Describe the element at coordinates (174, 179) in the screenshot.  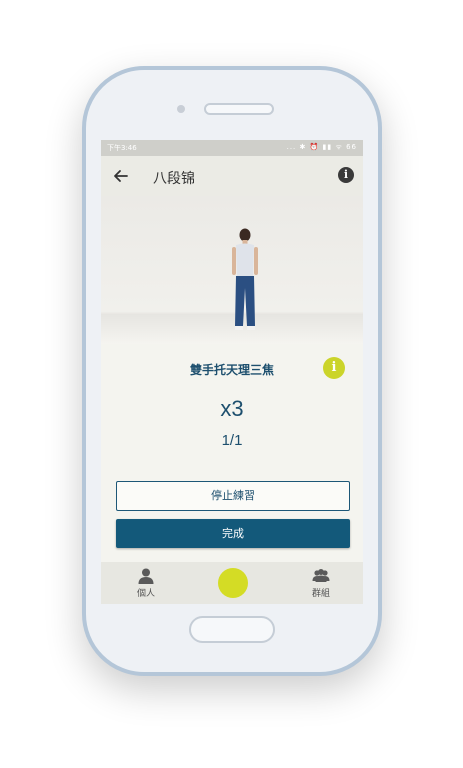
I see `page-title: 八段锦` at that location.